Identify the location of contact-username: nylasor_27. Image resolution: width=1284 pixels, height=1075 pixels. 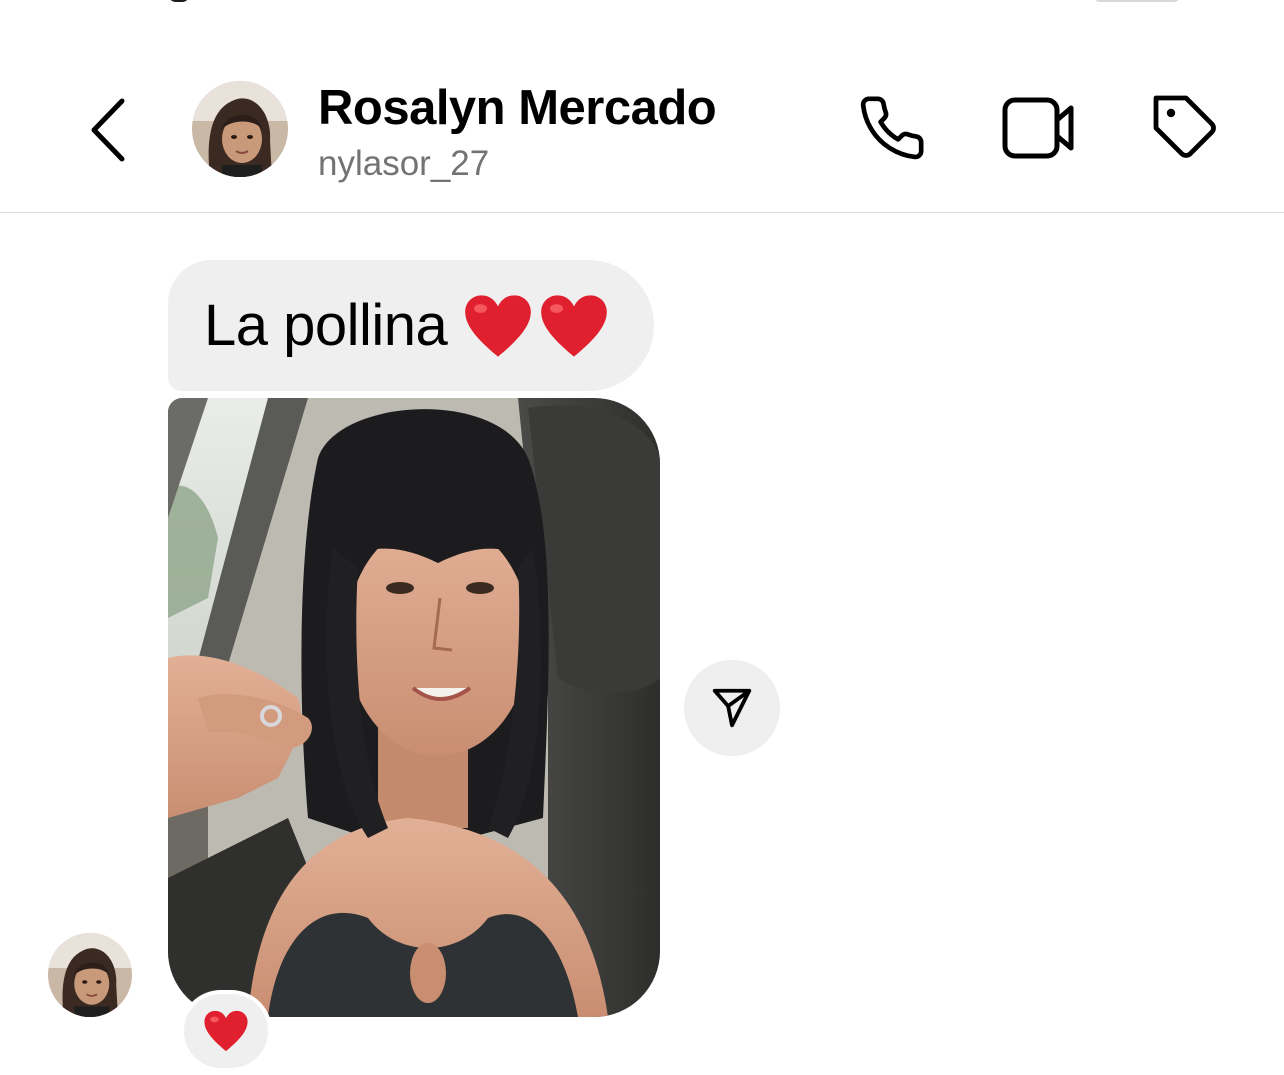
(404, 163).